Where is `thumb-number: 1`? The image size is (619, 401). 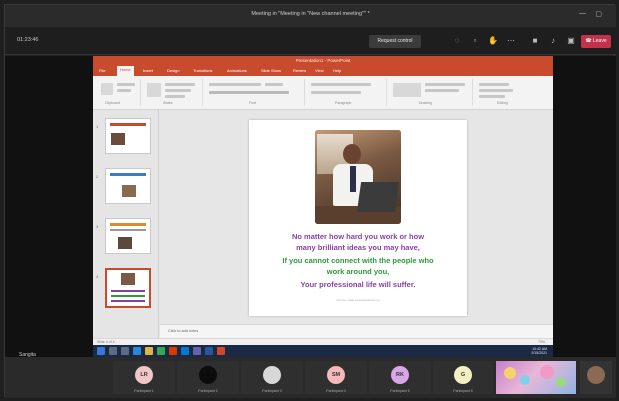
thumb-number: 1 is located at coordinates (97, 126).